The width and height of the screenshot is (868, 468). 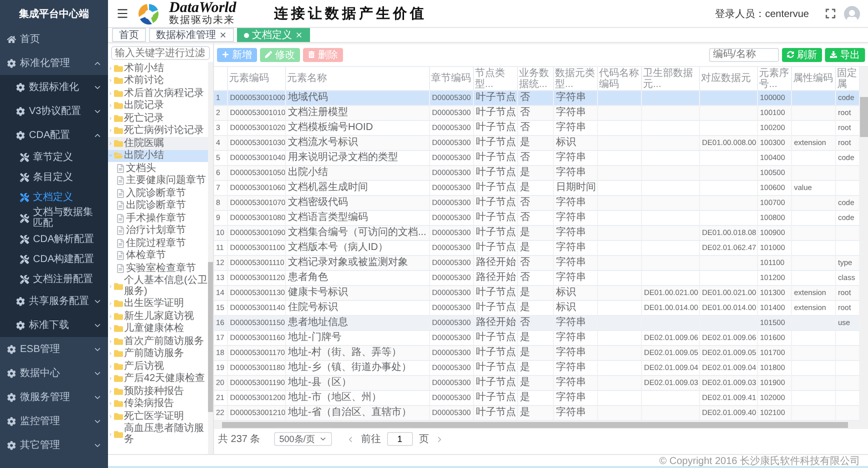 What do you see at coordinates (54, 39) in the screenshot?
I see `menu-item: 首页` at bounding box center [54, 39].